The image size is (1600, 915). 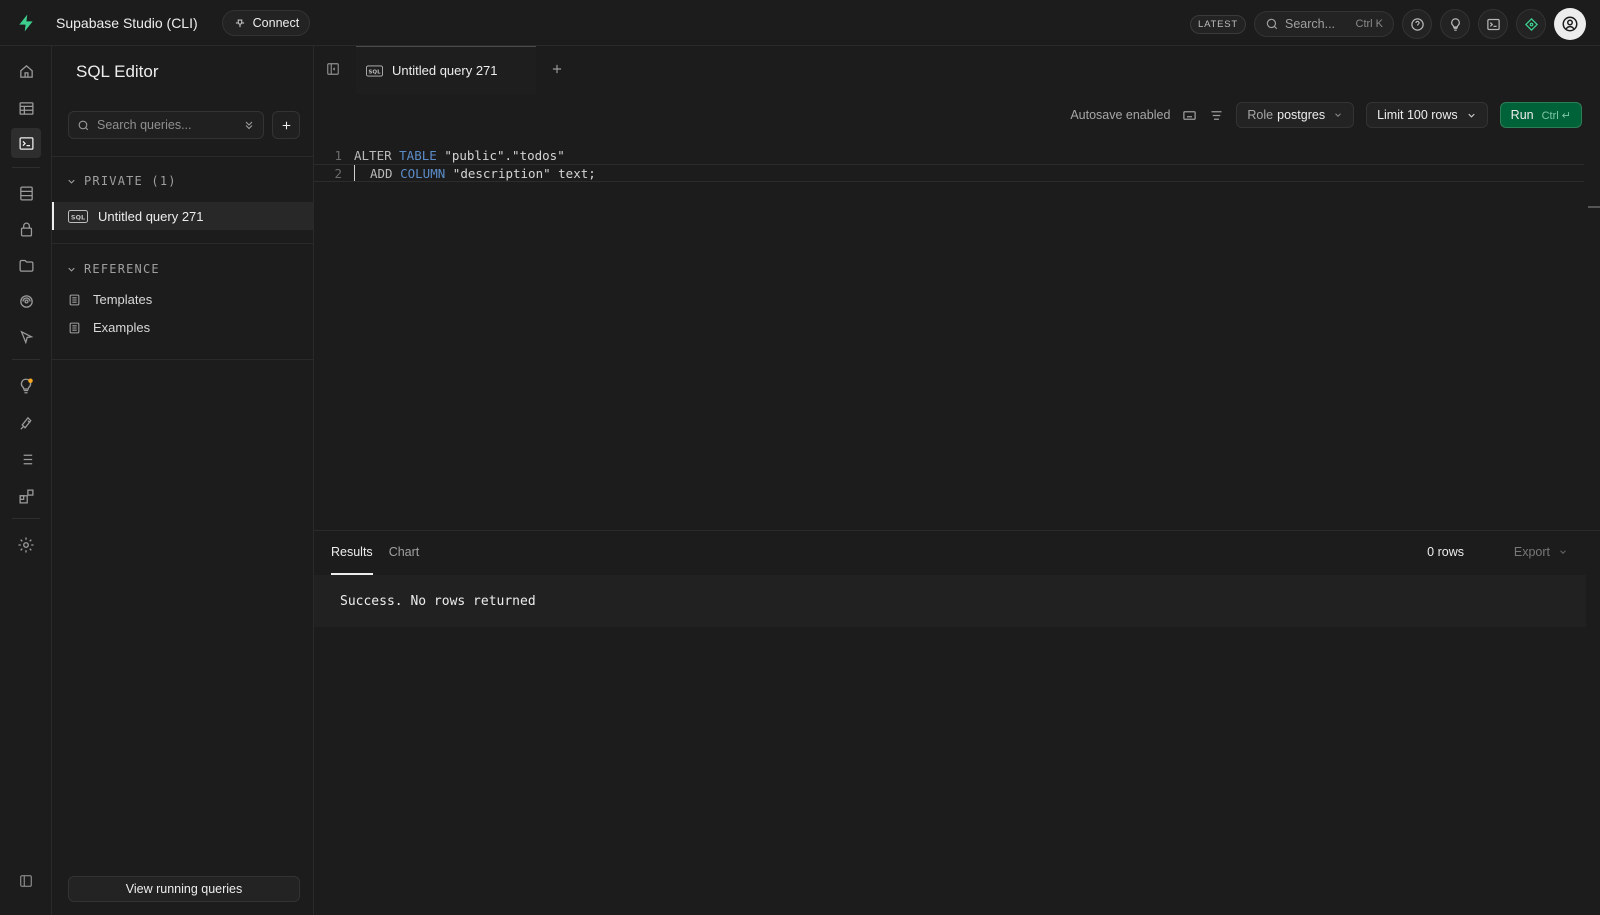 What do you see at coordinates (26, 545) in the screenshot?
I see `settings-icon` at bounding box center [26, 545].